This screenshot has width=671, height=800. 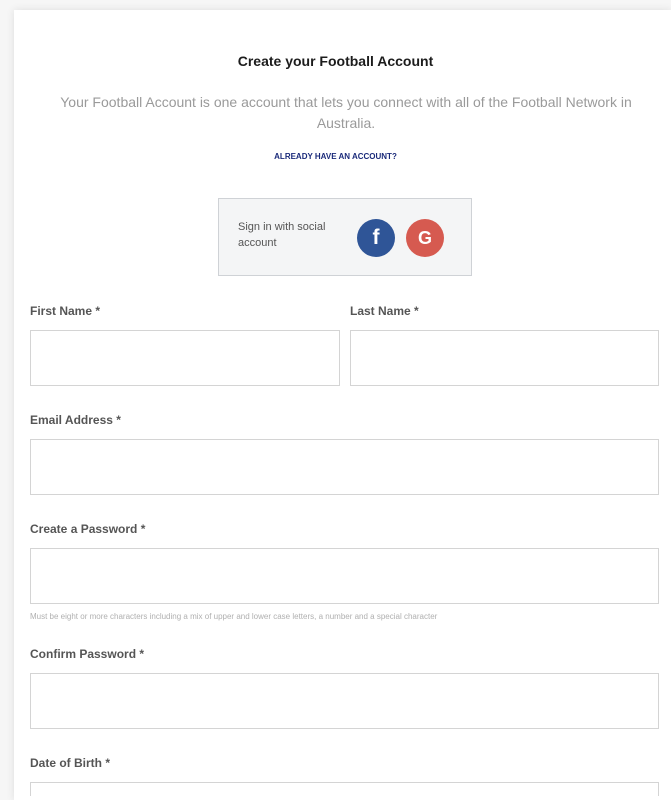 What do you see at coordinates (282, 235) in the screenshot?
I see `social-signin-text: Sign in with social account` at bounding box center [282, 235].